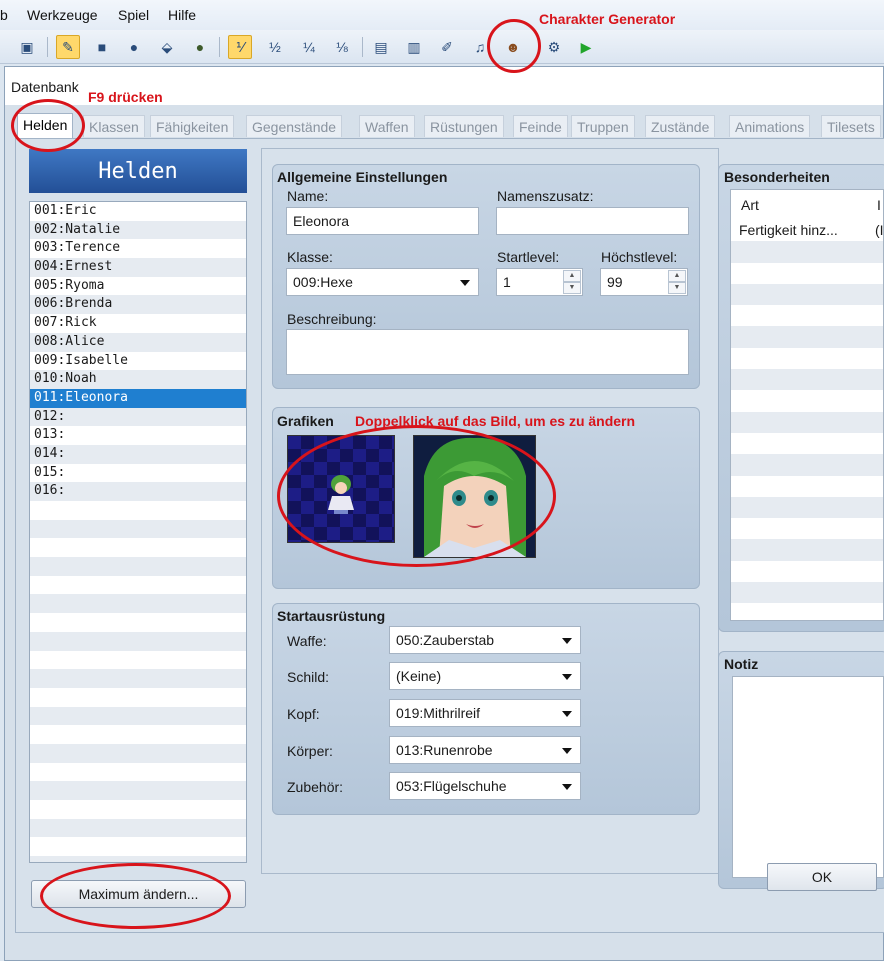 This screenshot has width=884, height=961. I want to click on tab-items: Gegenstände, so click(294, 126).